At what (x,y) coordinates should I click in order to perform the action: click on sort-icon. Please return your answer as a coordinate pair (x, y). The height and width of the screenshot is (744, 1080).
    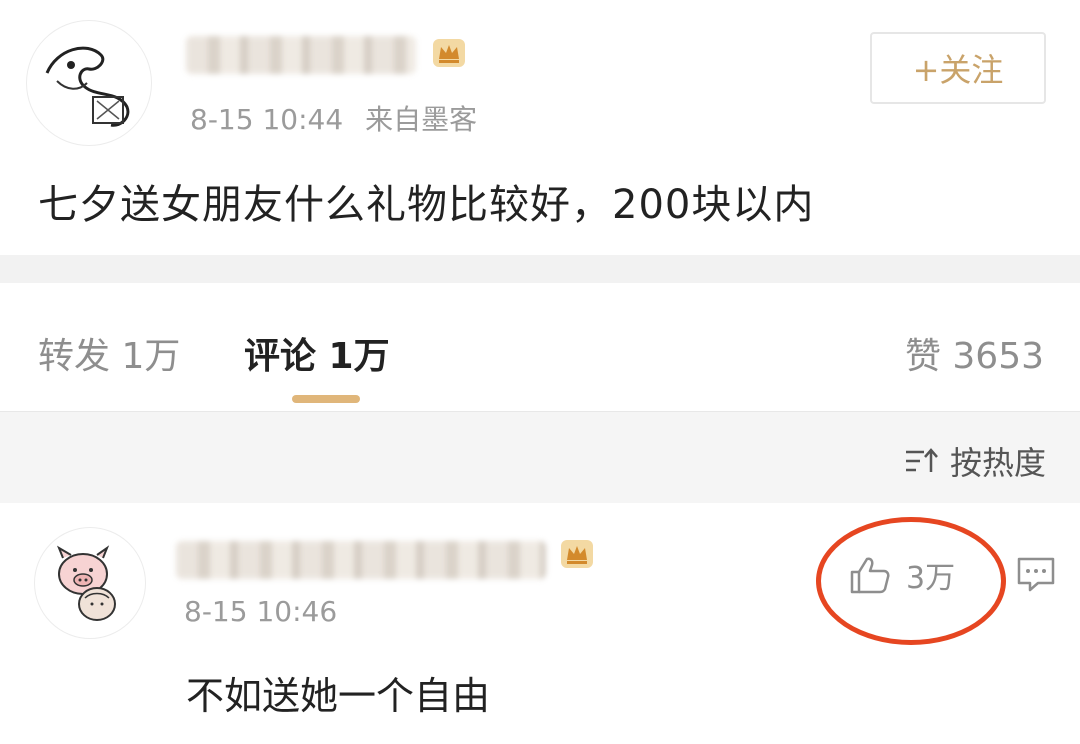
    Looking at the image, I should click on (921, 460).